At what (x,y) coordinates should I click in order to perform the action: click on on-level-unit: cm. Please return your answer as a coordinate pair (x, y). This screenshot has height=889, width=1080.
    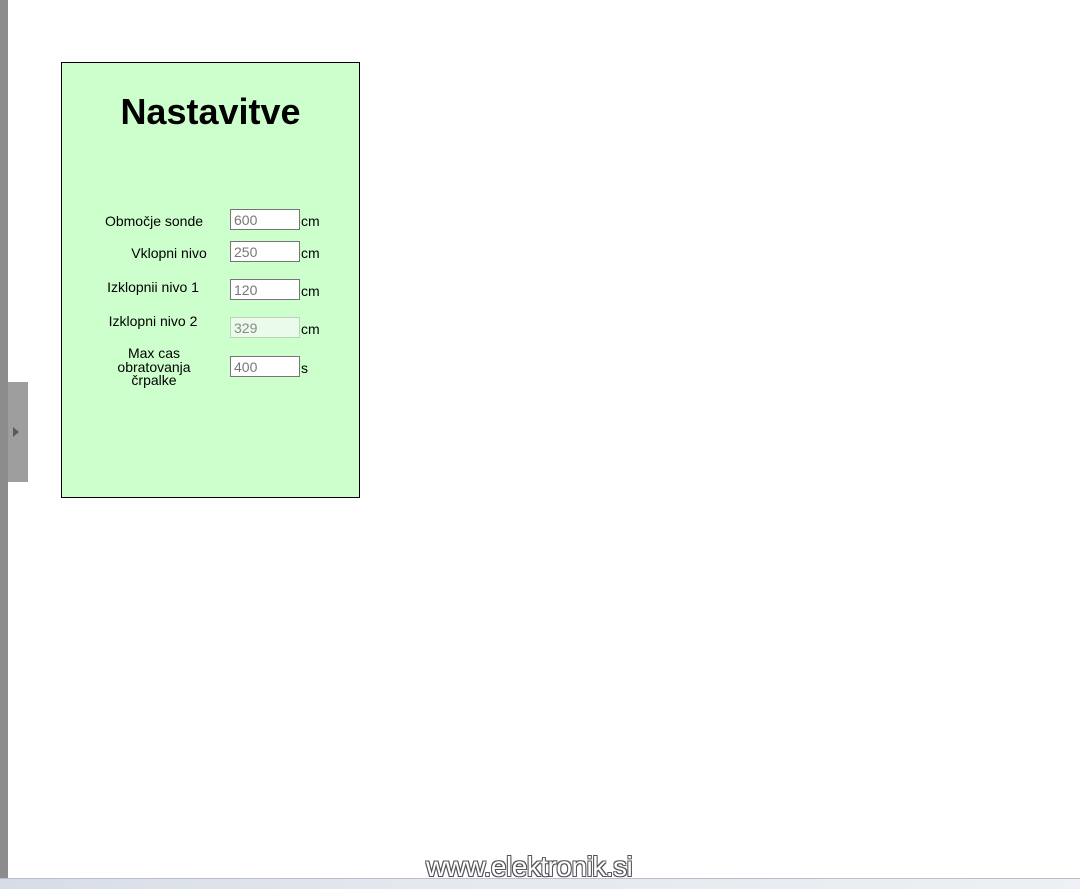
    Looking at the image, I should click on (310, 253).